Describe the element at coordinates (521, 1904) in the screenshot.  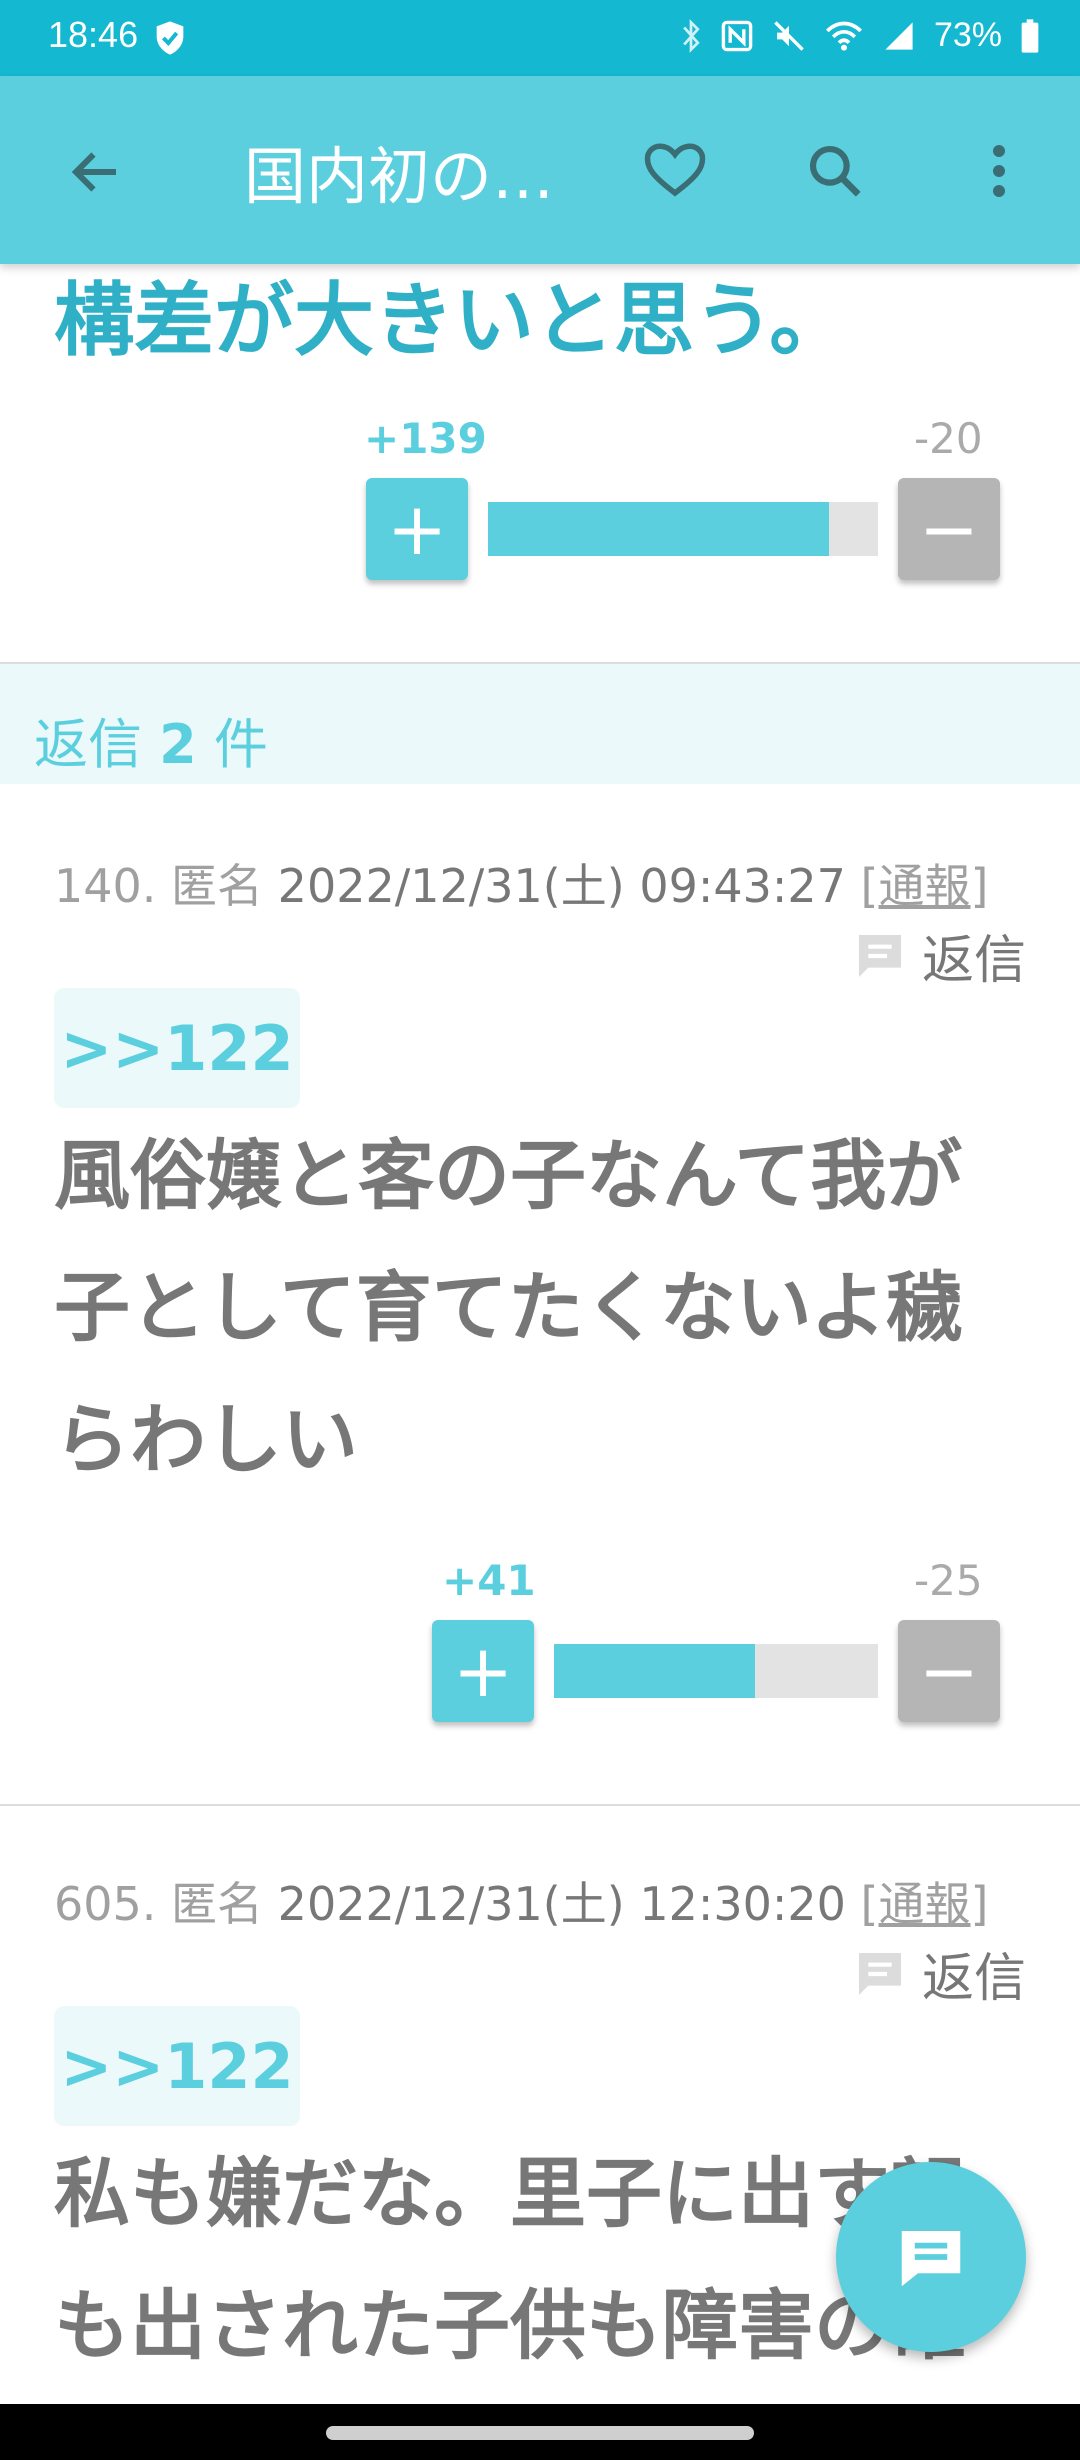
I see `reply-meta: 605. 匿名 2022/12/31(土) 12:30:20 [通報]` at that location.